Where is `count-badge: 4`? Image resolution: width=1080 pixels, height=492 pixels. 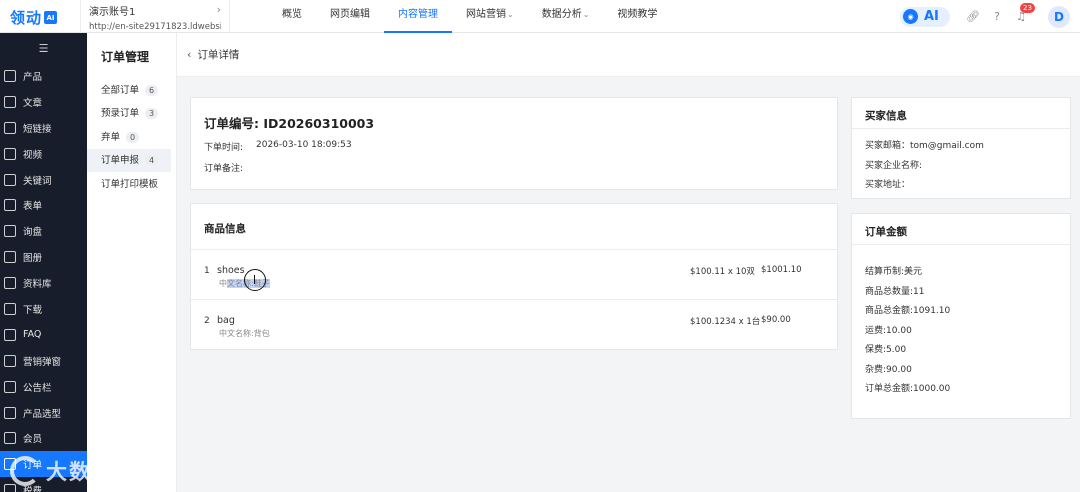
count-badge: 4 is located at coordinates (152, 160).